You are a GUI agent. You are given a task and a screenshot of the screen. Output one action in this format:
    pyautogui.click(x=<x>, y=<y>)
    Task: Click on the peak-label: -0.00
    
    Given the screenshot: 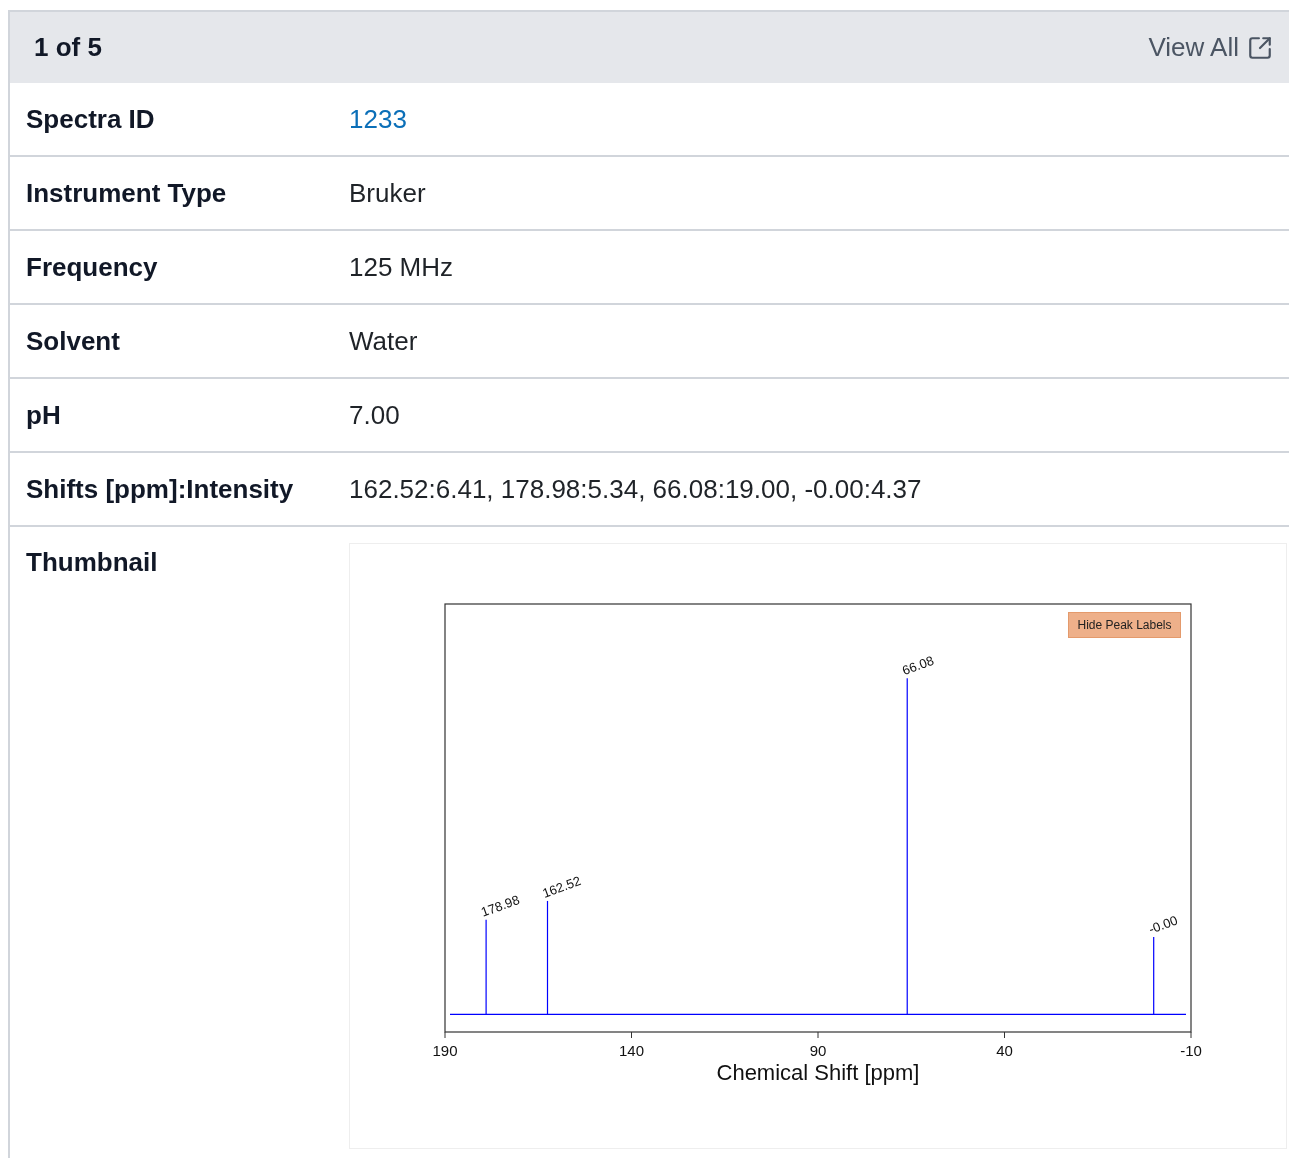 What is the action you would take?
    pyautogui.click(x=1163, y=924)
    